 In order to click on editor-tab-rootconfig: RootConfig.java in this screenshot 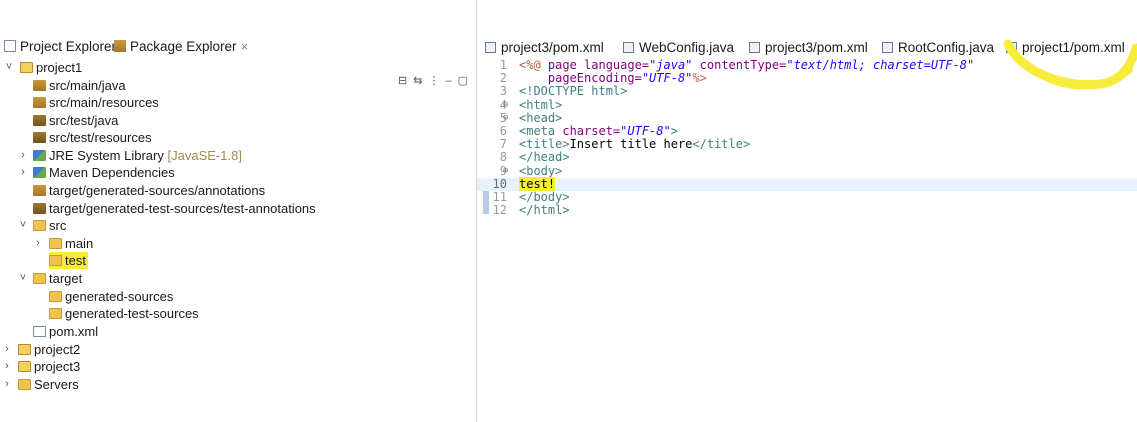, I will do `click(938, 48)`.